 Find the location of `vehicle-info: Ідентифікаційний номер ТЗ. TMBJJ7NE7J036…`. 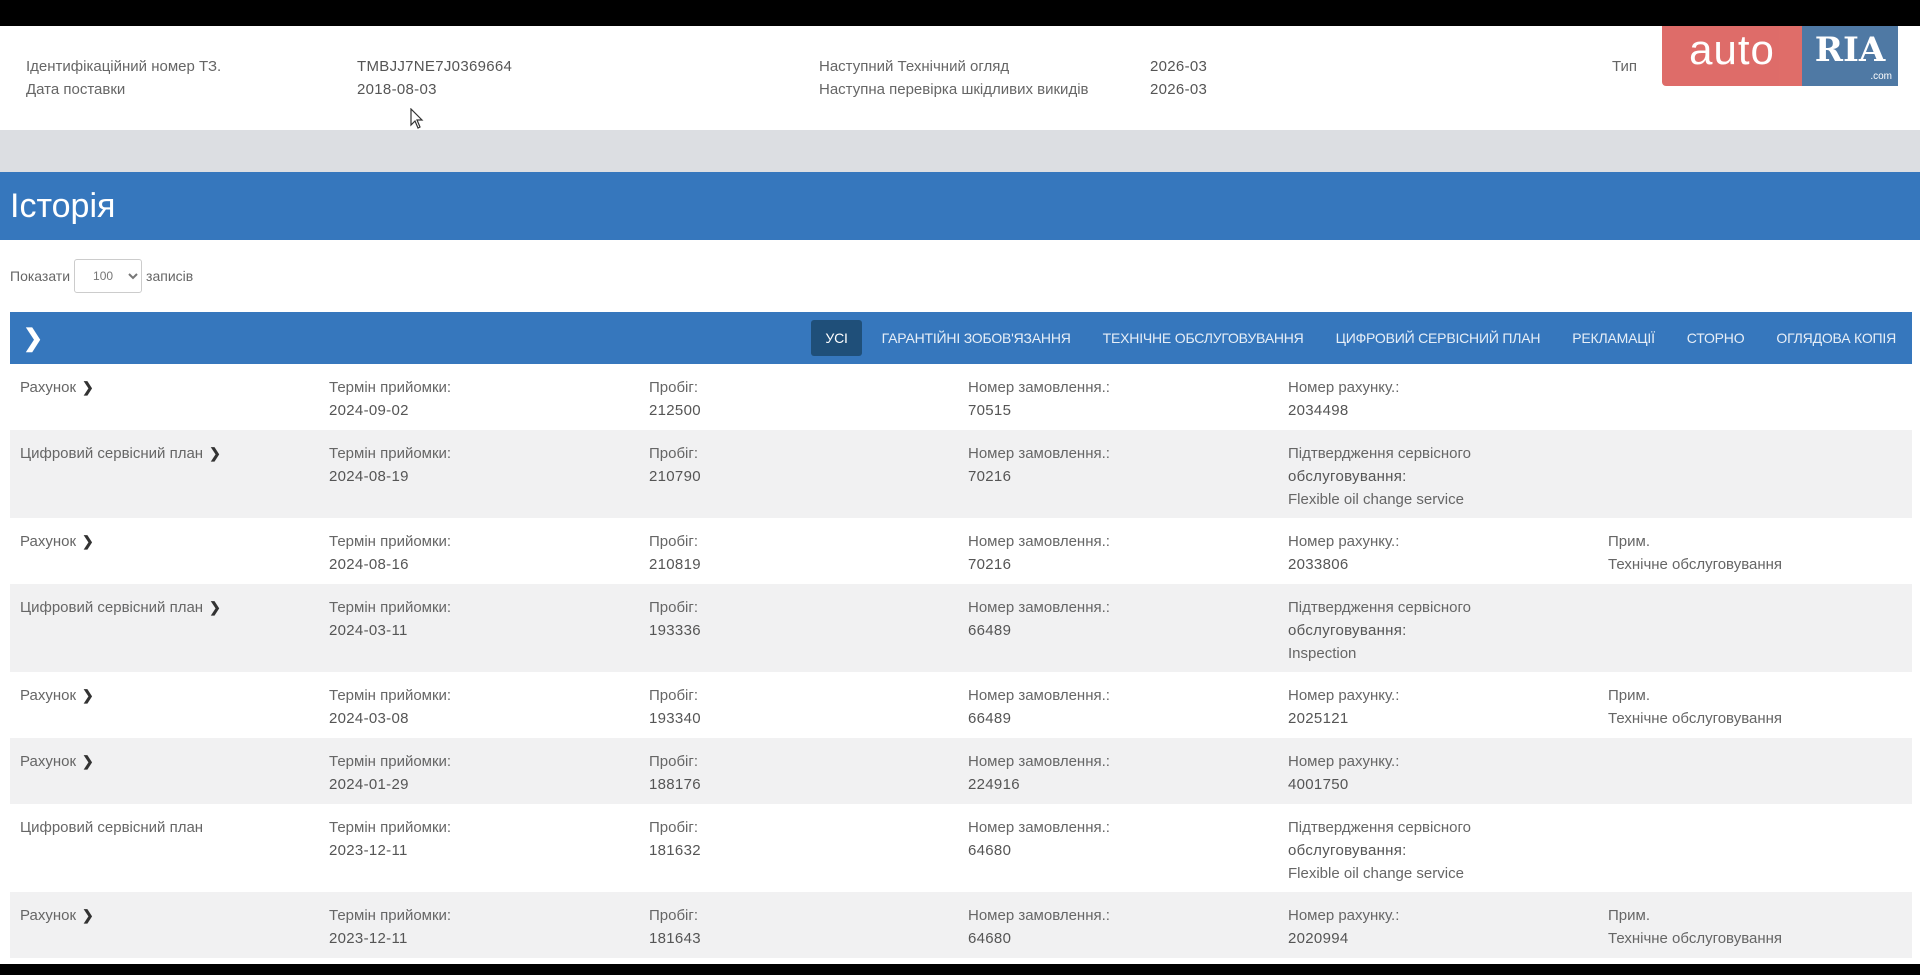

vehicle-info: Ідентифікаційний номер ТЗ. TMBJJ7NE7J036… is located at coordinates (960, 78).